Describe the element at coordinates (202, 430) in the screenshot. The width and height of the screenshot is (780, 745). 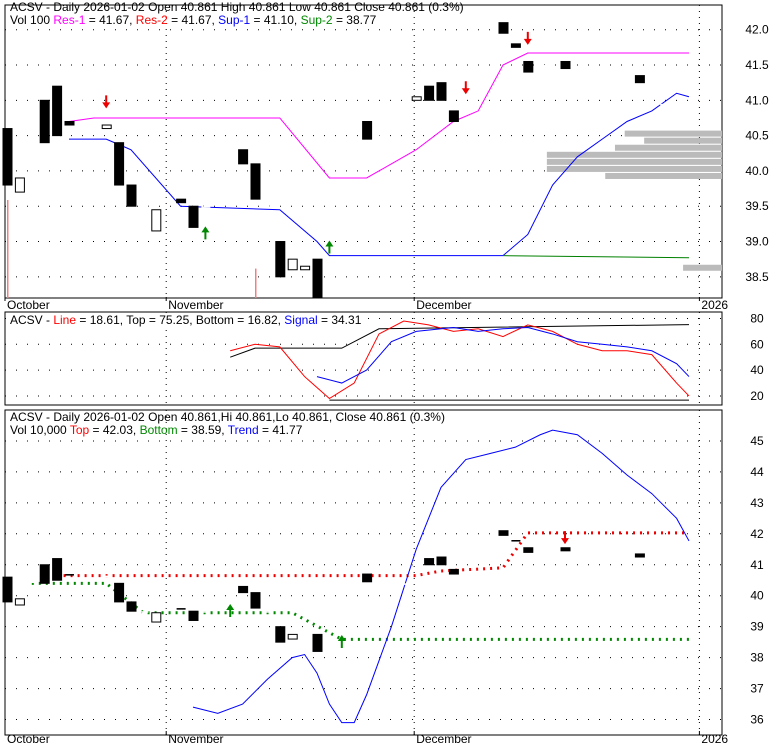
I see `bottom-value: = 38.59,` at that location.